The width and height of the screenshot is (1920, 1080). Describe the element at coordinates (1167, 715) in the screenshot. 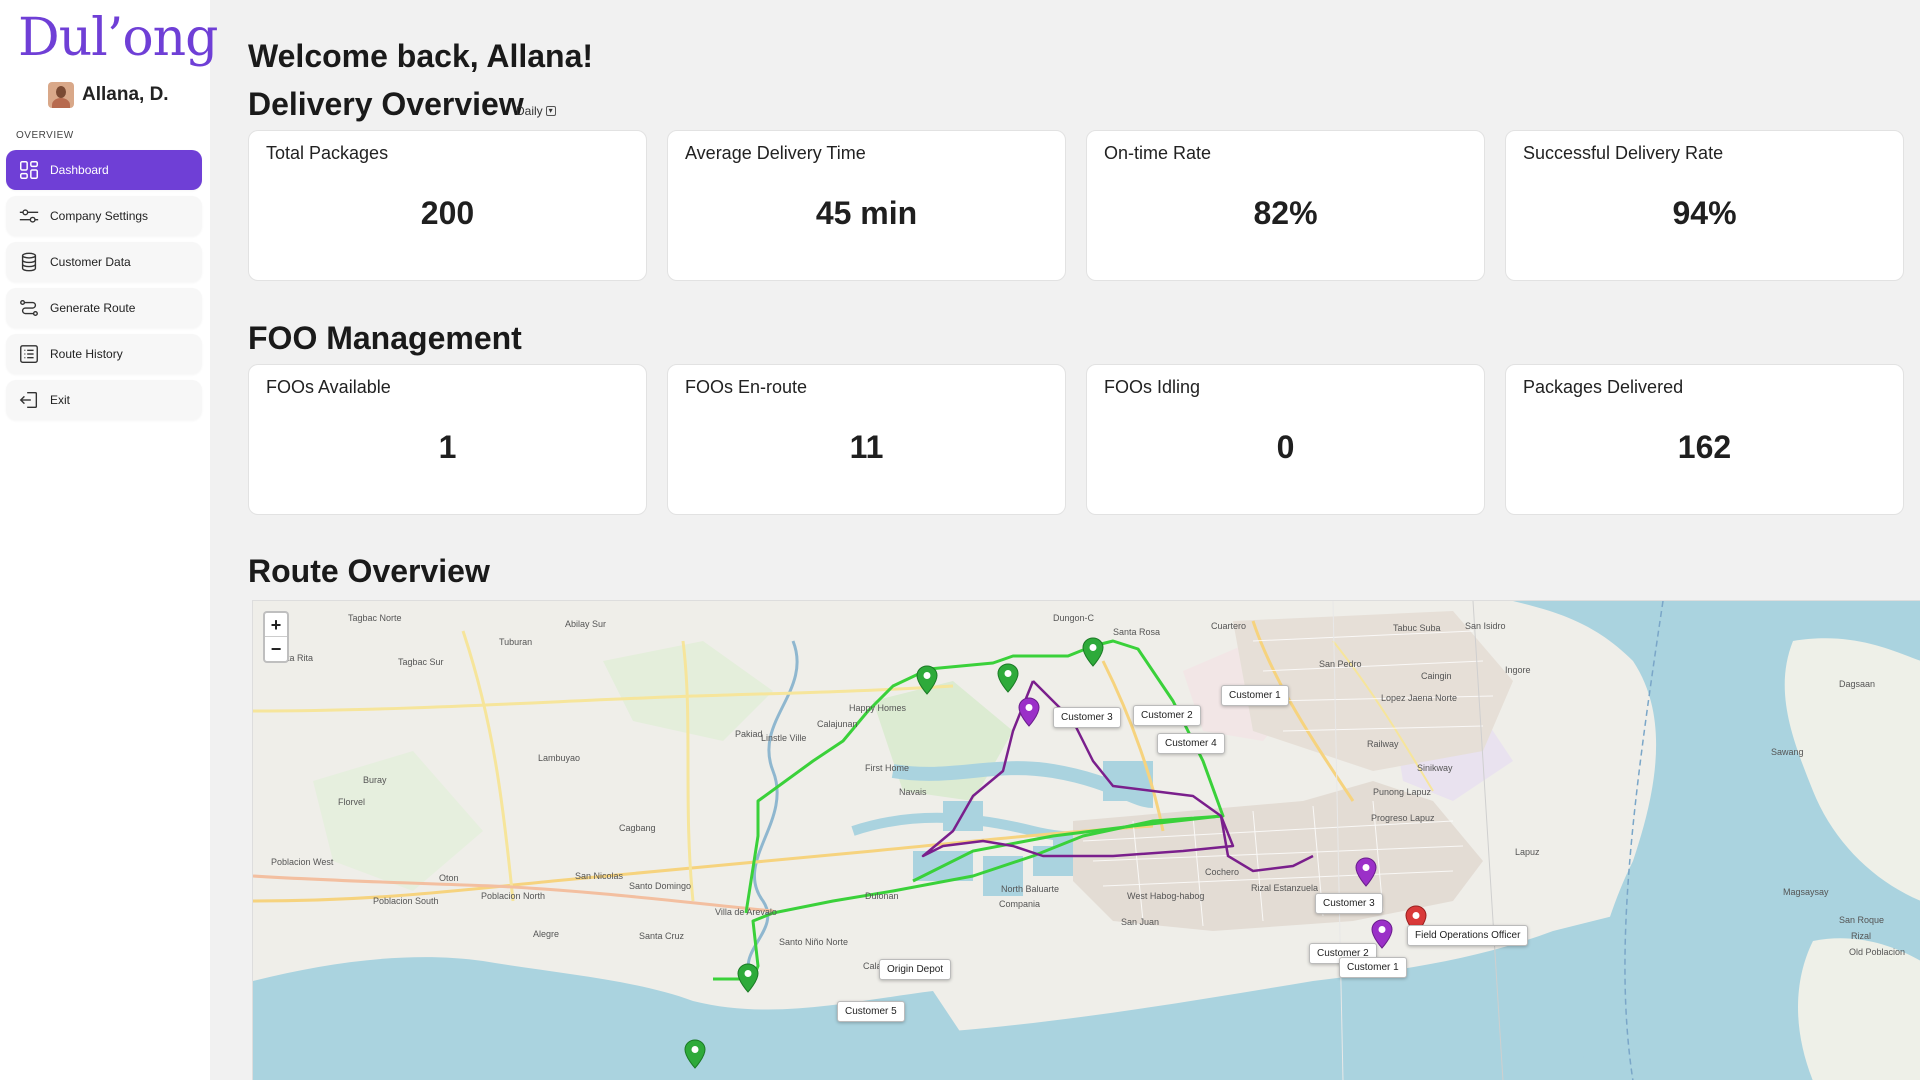

I see `marker-label: Customer 2` at that location.